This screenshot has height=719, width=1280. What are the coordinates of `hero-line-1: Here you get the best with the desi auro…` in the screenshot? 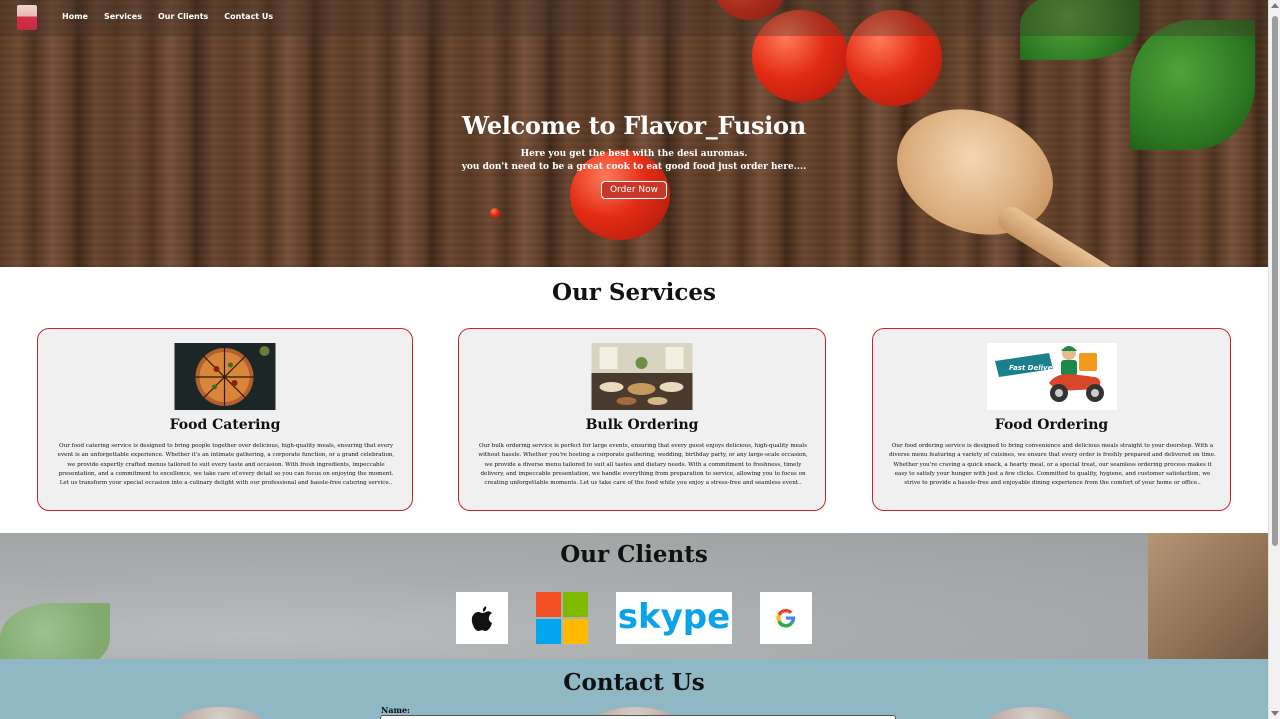 It's located at (634, 154).